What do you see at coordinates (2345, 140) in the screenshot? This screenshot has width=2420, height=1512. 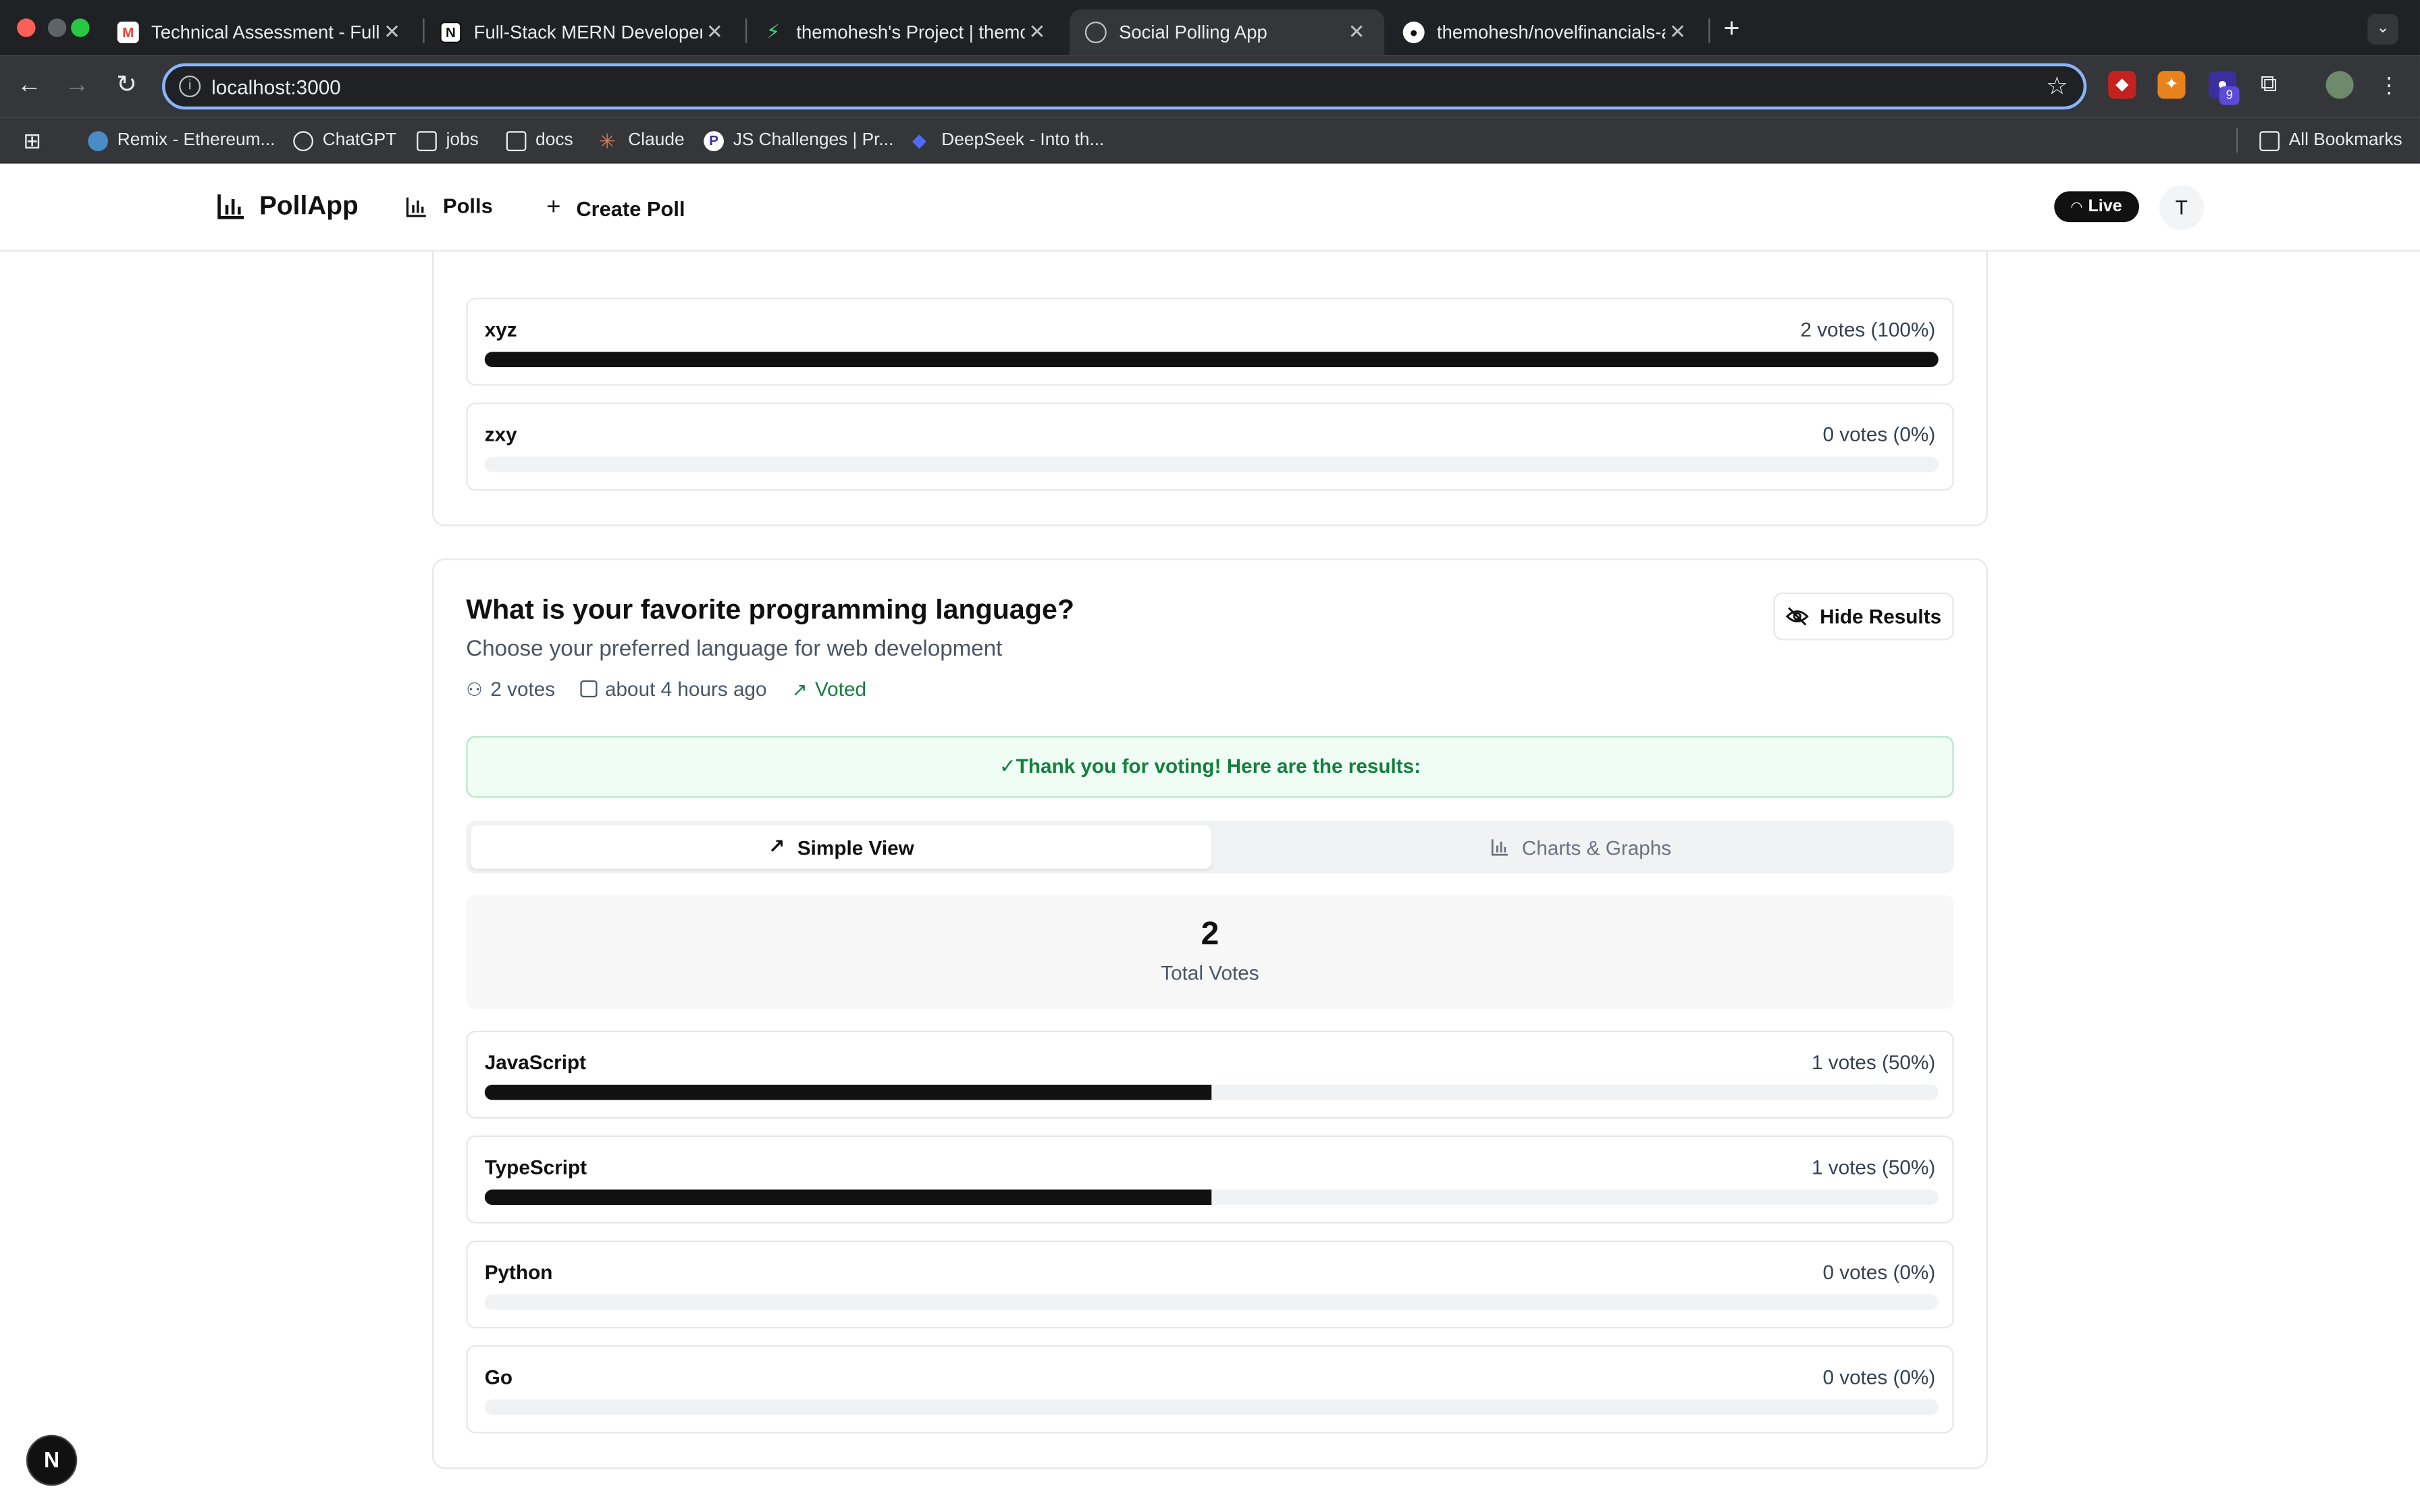 I see `all-bookmarks-label: All Bookmarks` at bounding box center [2345, 140].